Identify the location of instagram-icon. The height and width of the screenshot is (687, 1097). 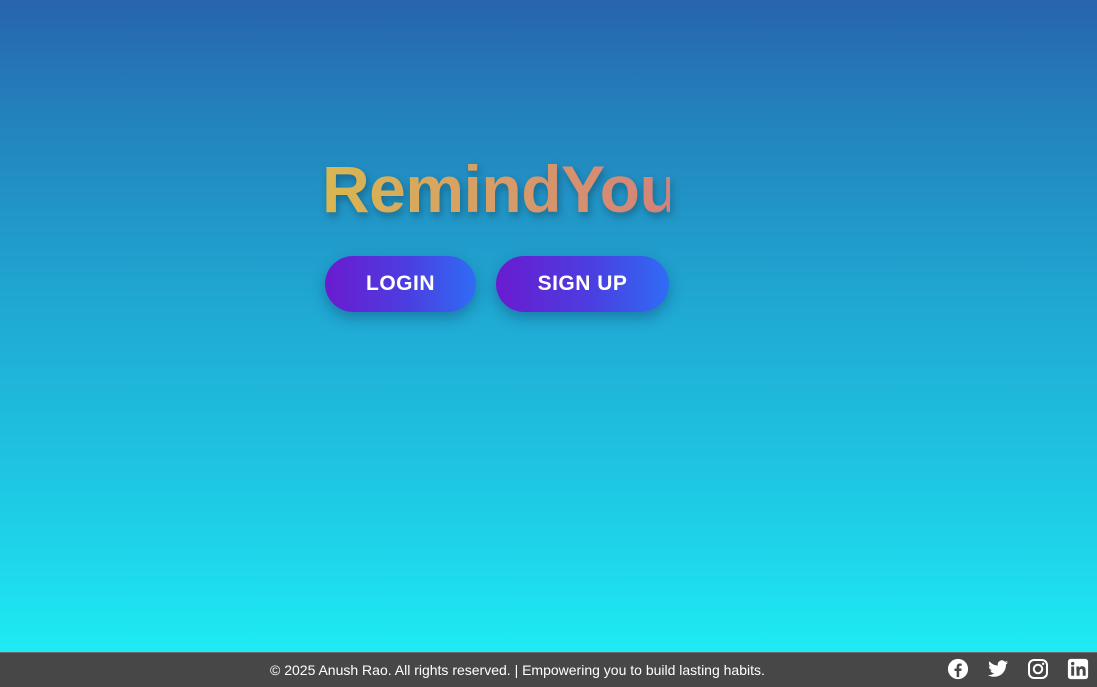
(1038, 669).